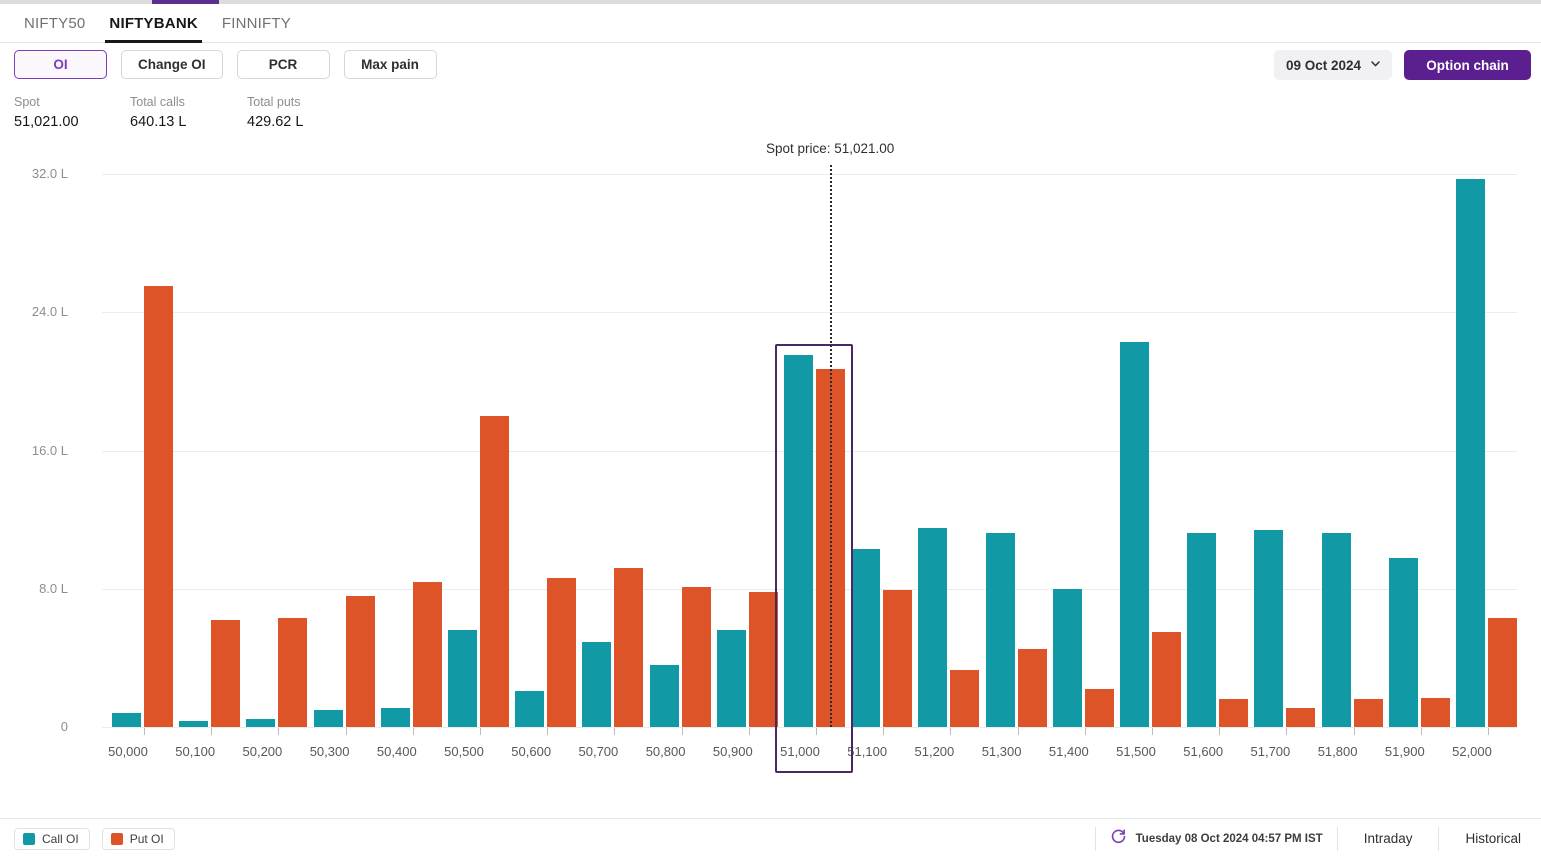 The height and width of the screenshot is (857, 1541). What do you see at coordinates (598, 751) in the screenshot?
I see `x-axis-tick-label: 50,700` at bounding box center [598, 751].